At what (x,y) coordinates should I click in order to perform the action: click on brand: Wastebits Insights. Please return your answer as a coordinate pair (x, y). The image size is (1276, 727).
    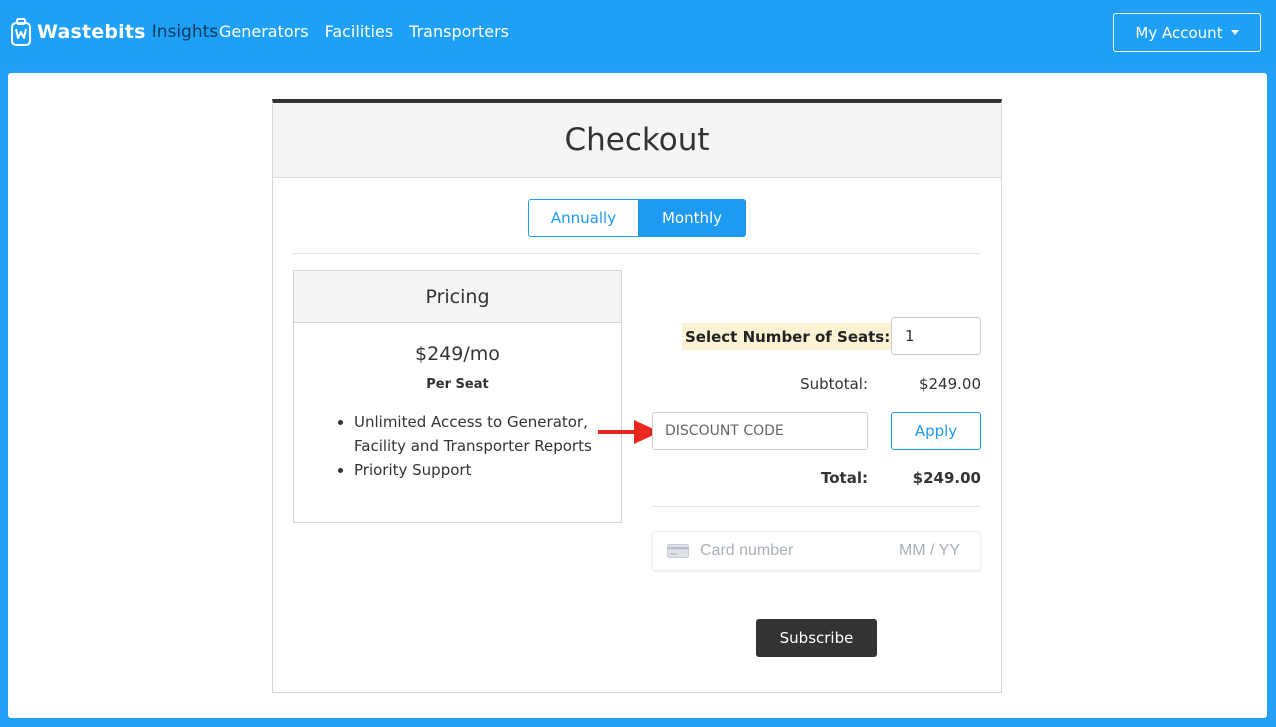
    Looking at the image, I should click on (114, 32).